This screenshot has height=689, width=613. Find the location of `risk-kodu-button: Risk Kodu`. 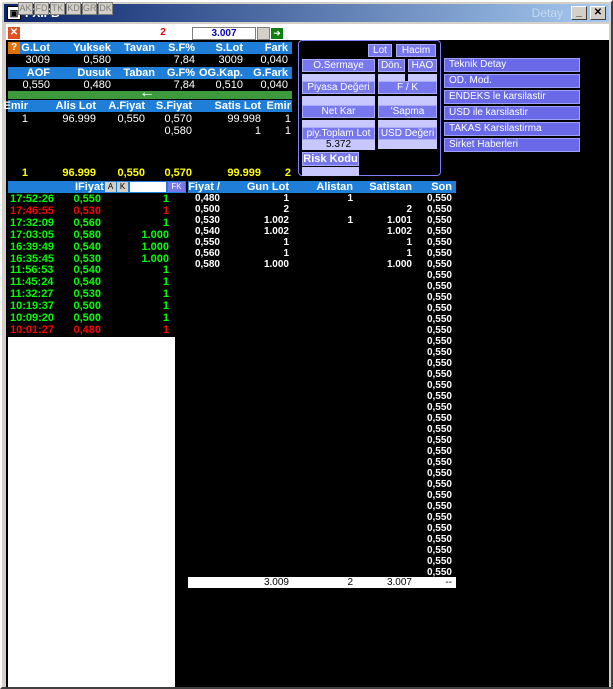

risk-kodu-button: Risk Kodu is located at coordinates (330, 159).